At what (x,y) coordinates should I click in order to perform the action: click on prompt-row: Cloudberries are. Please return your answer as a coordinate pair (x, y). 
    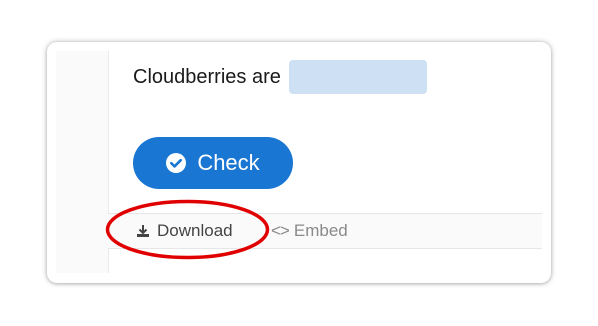
    Looking at the image, I should click on (280, 77).